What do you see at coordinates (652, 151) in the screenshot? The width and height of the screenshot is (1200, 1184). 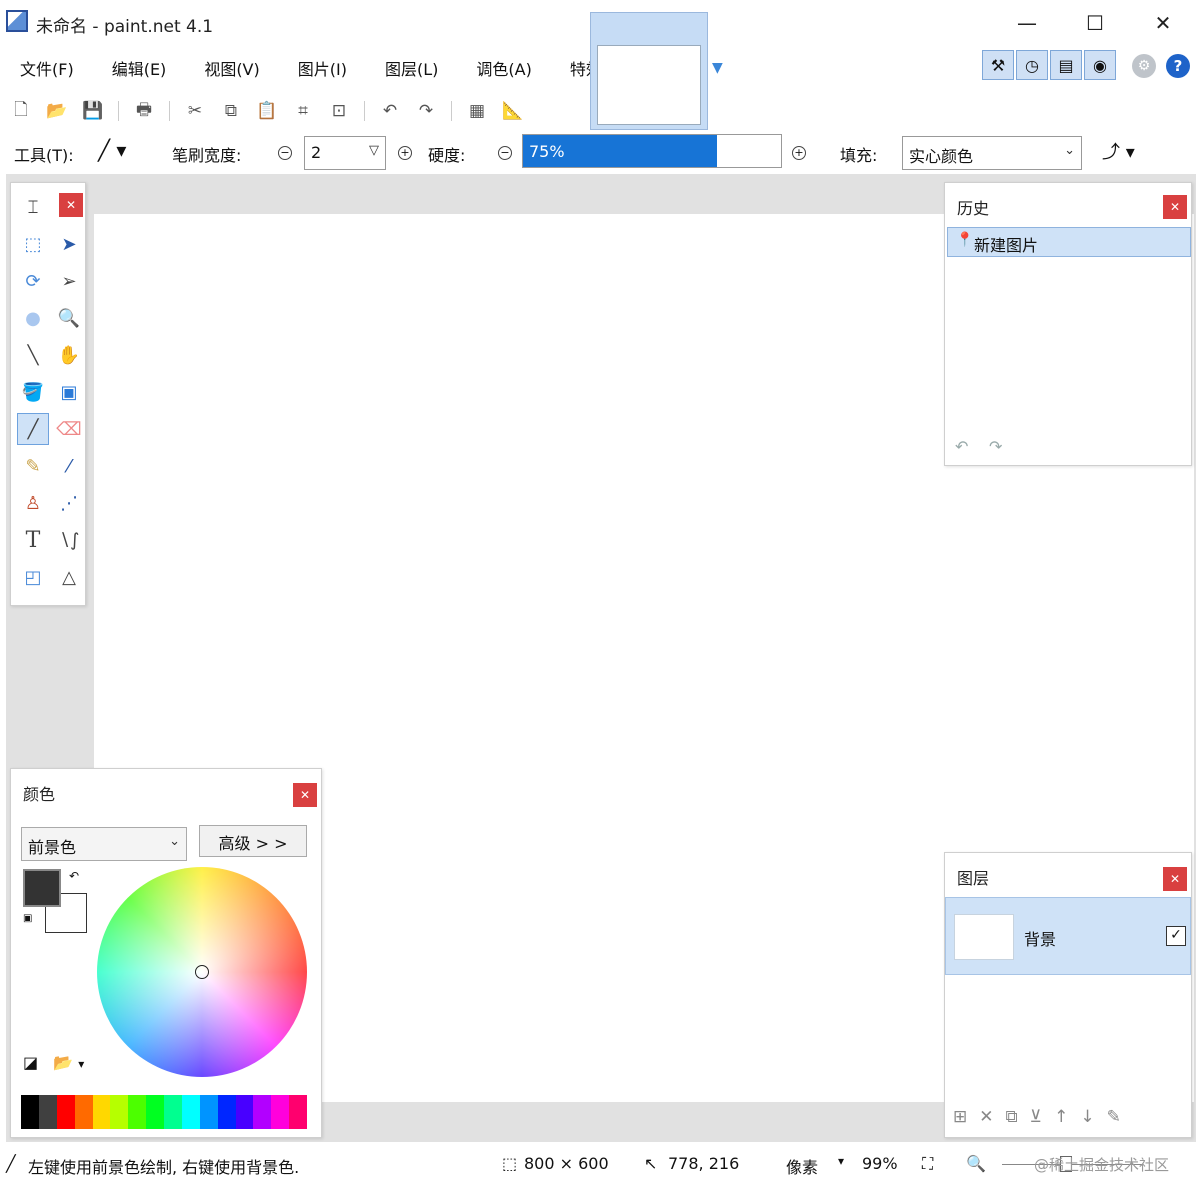 I see `hardness-slider: 75%` at bounding box center [652, 151].